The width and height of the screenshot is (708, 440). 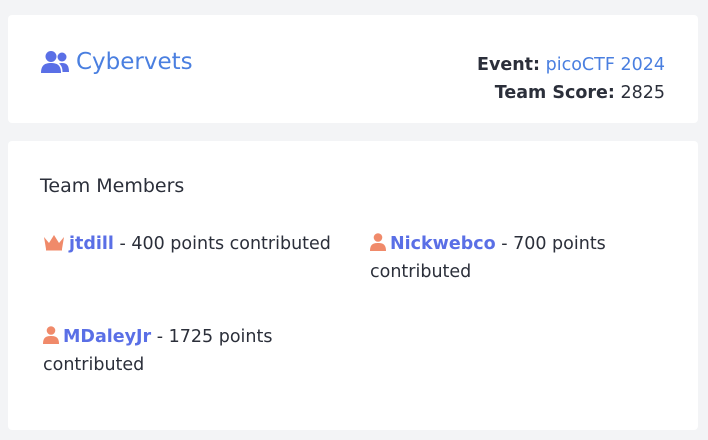 I want to click on score-label: Team Score:, so click(x=554, y=93).